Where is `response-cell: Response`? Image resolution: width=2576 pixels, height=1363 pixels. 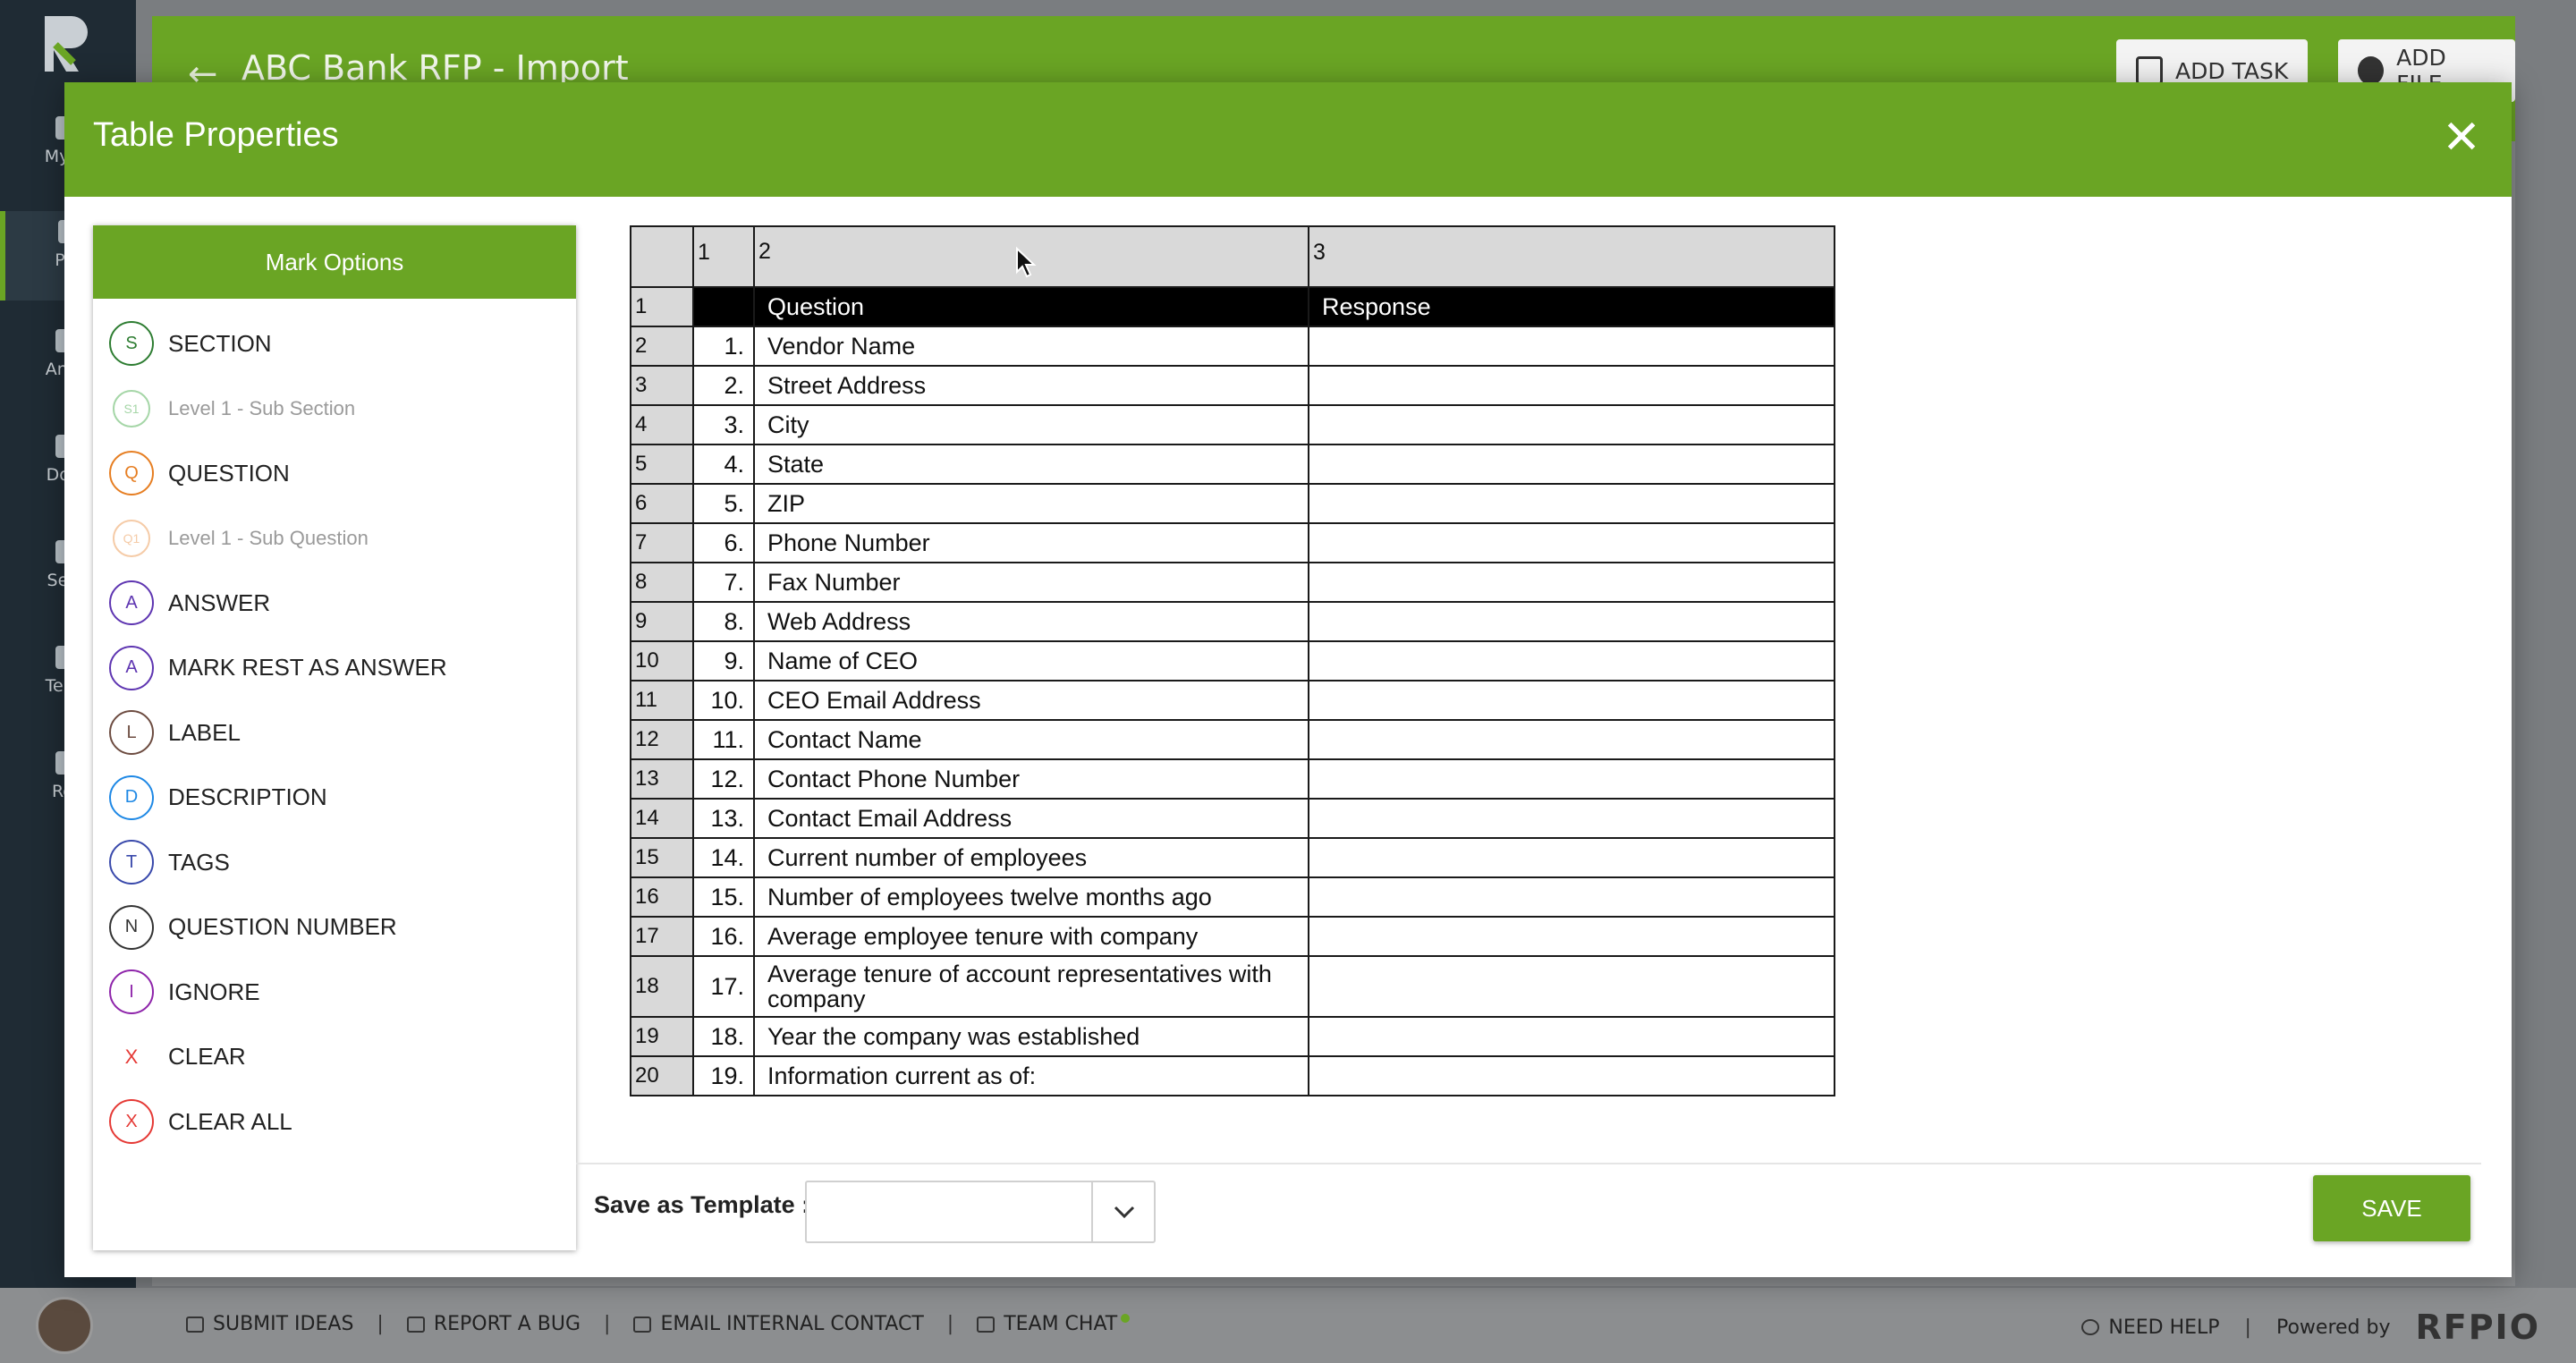 response-cell: Response is located at coordinates (1571, 307).